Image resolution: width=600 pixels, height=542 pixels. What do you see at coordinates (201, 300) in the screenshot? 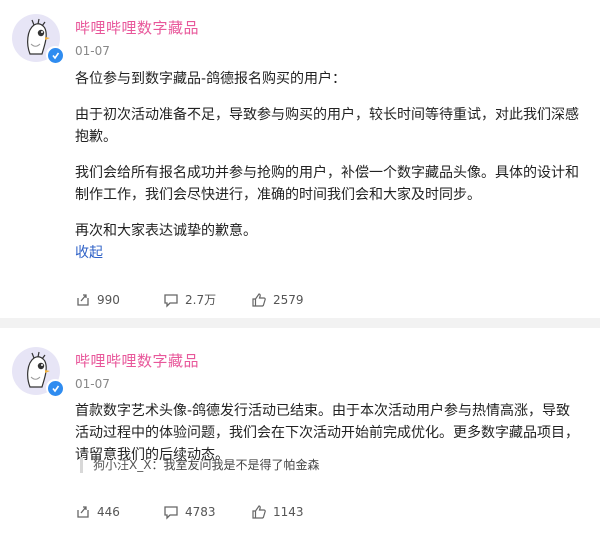
I see `comment-count: 2.7万` at bounding box center [201, 300].